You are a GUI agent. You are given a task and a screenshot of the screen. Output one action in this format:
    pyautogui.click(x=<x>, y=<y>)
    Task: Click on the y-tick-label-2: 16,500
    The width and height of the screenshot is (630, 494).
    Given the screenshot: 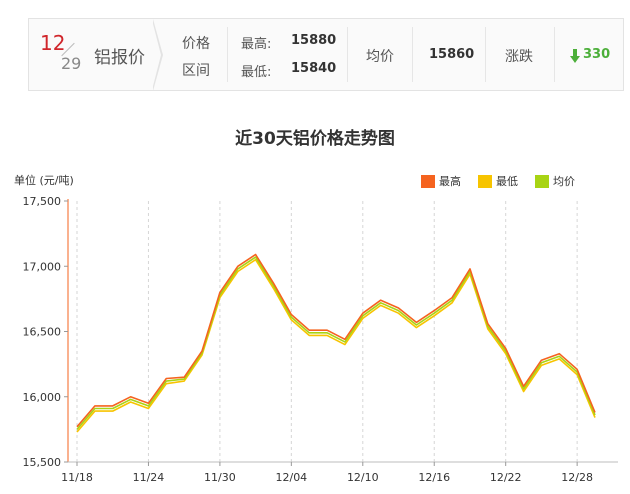 What is the action you would take?
    pyautogui.click(x=42, y=332)
    